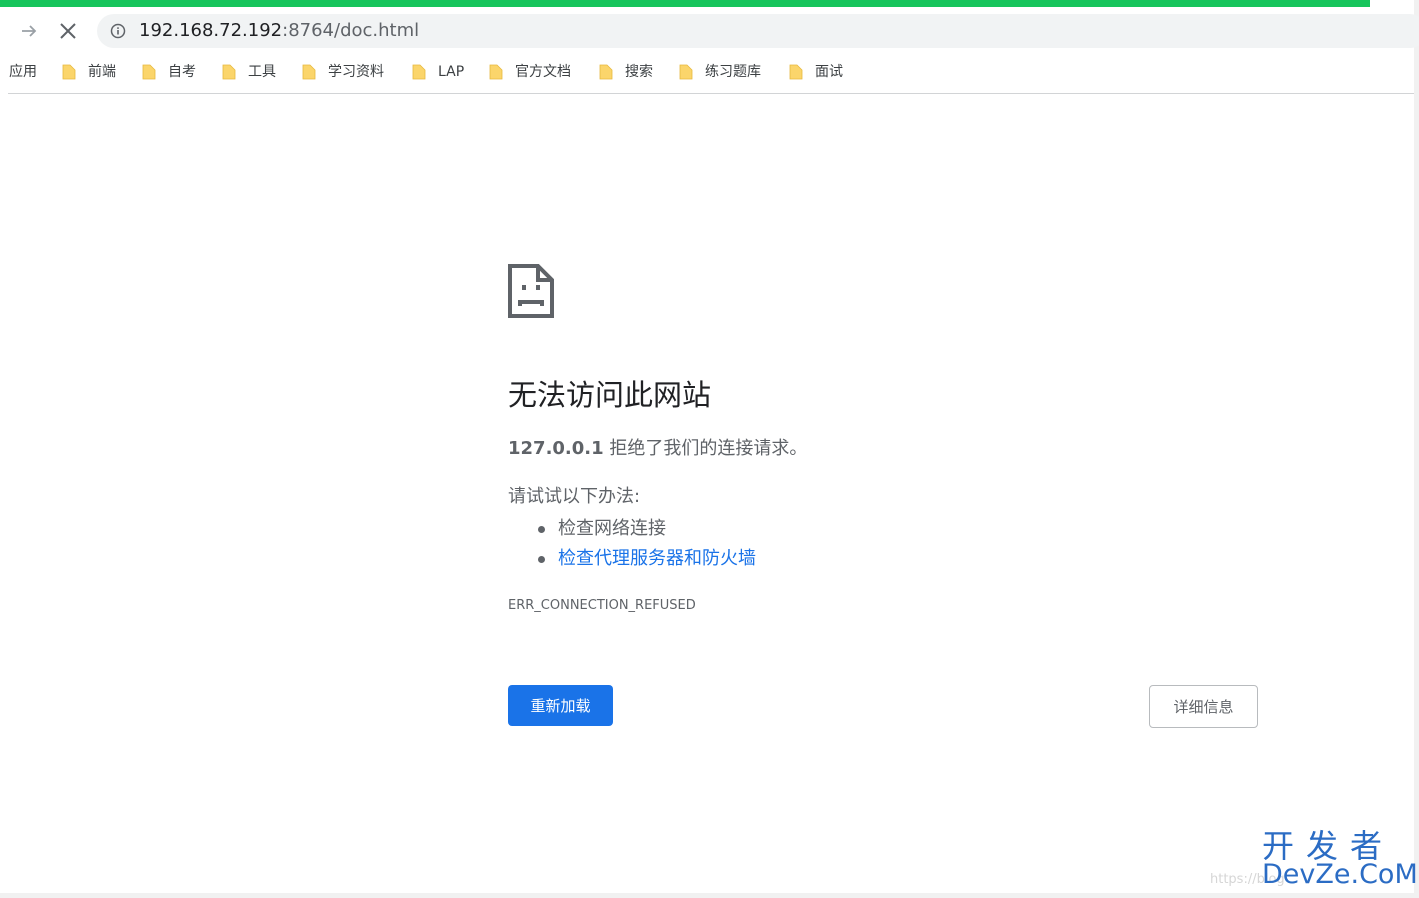 The image size is (1419, 898). Describe the element at coordinates (118, 31) in the screenshot. I see `info-icon` at that location.